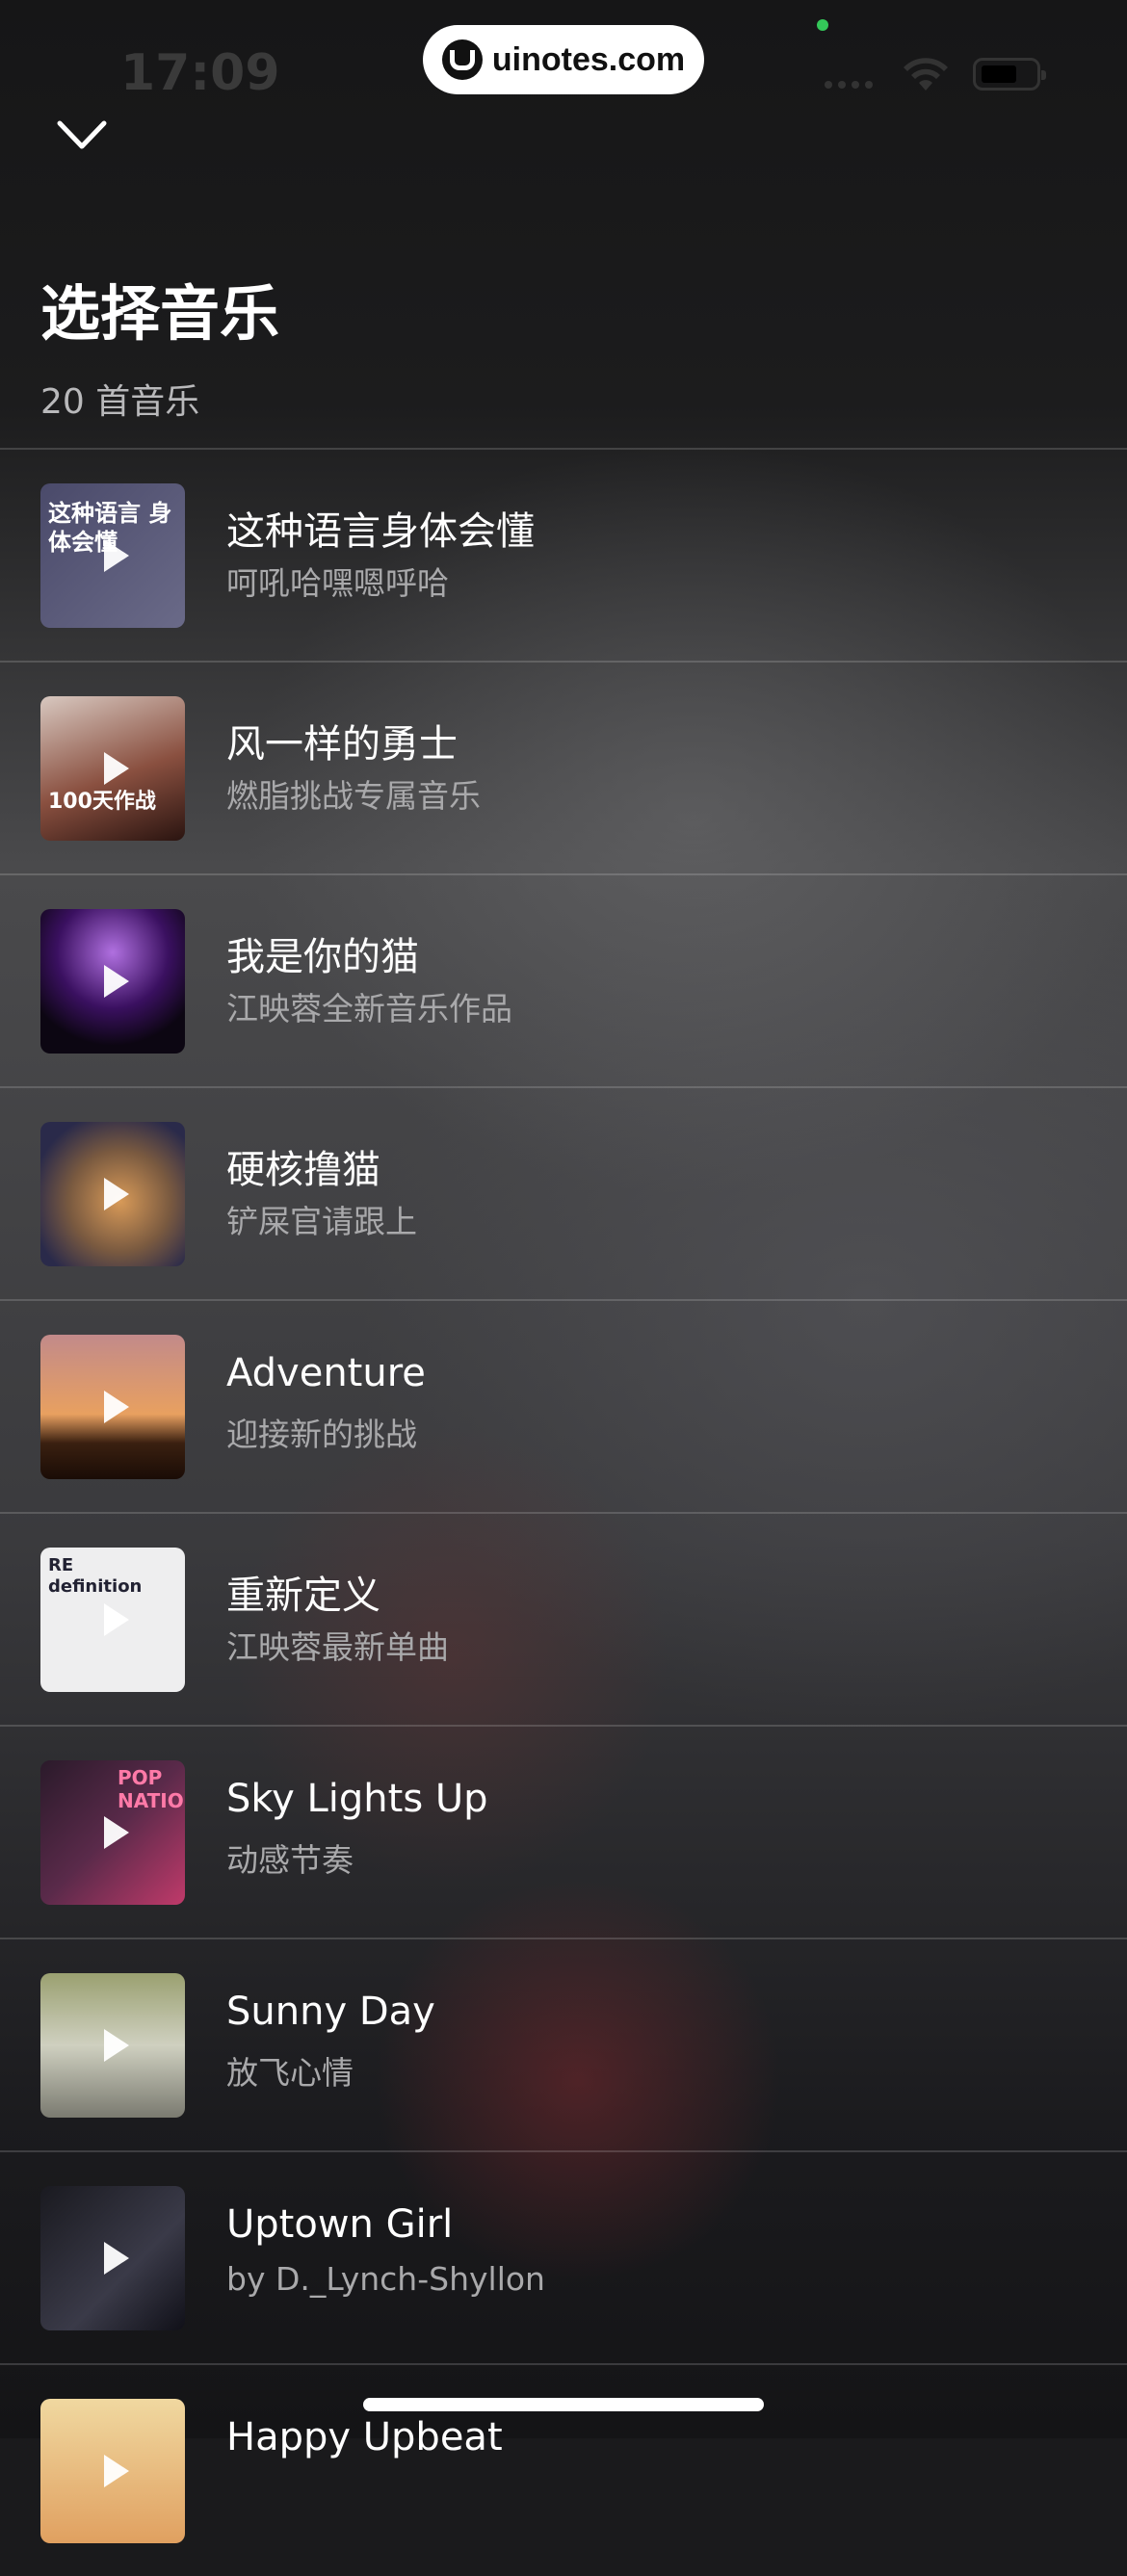  Describe the element at coordinates (462, 59) in the screenshot. I see `site-logo-icon` at that location.